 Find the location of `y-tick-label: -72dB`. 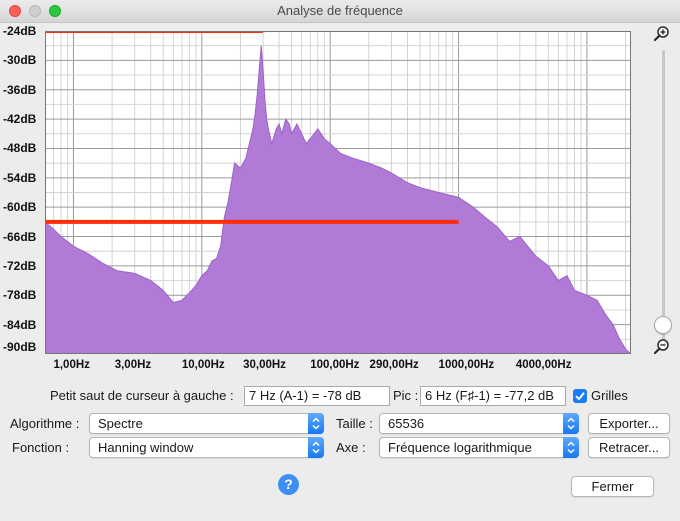

y-tick-label: -72dB is located at coordinates (20, 265).